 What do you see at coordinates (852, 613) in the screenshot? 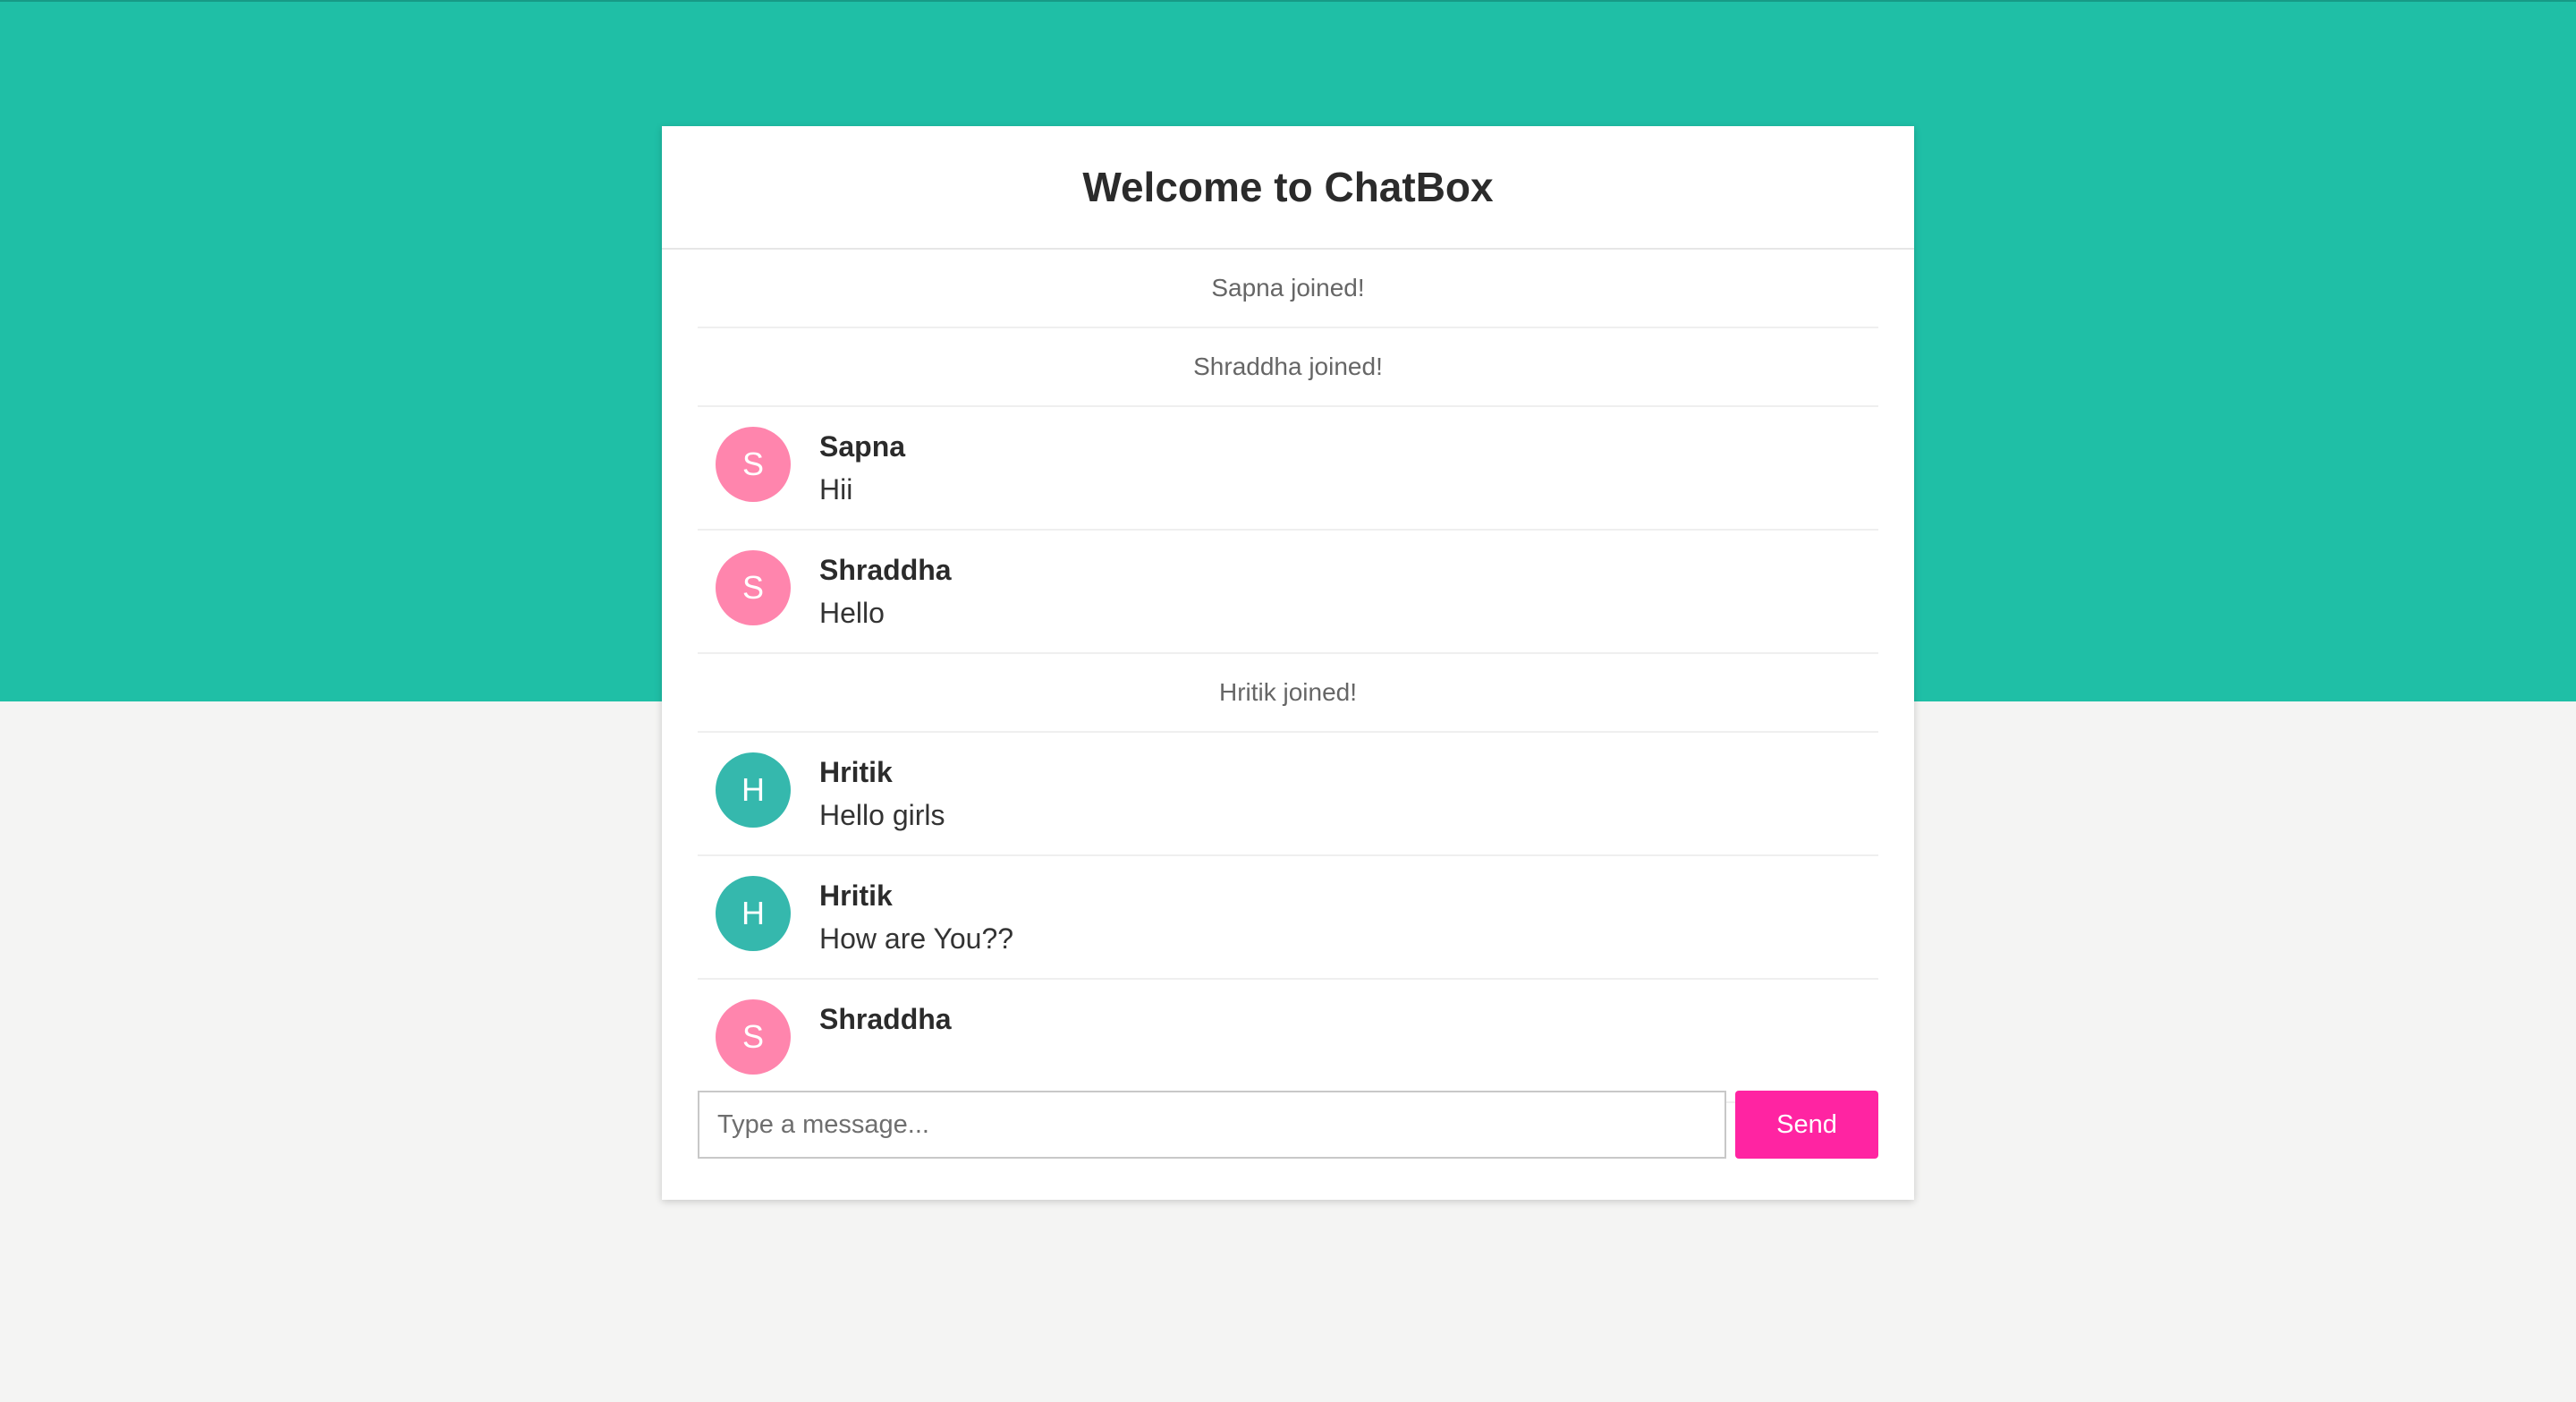
I see `message-text: Hello` at bounding box center [852, 613].